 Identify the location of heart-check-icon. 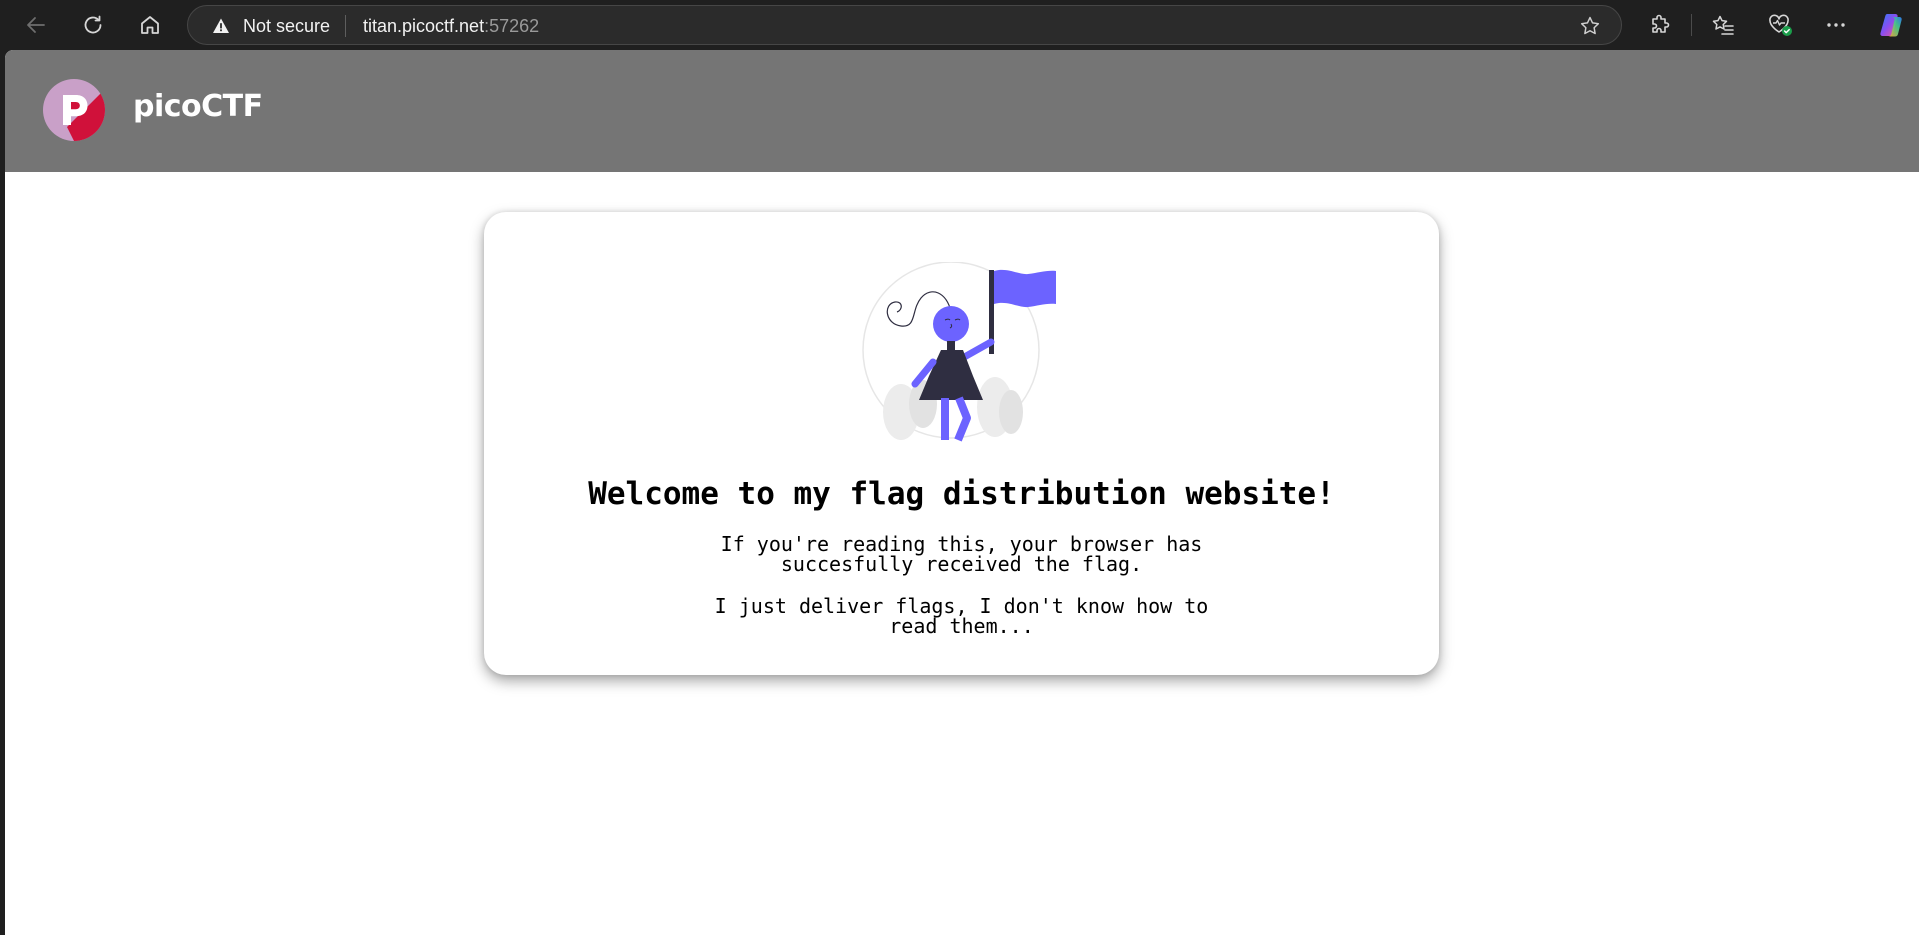
(1780, 25).